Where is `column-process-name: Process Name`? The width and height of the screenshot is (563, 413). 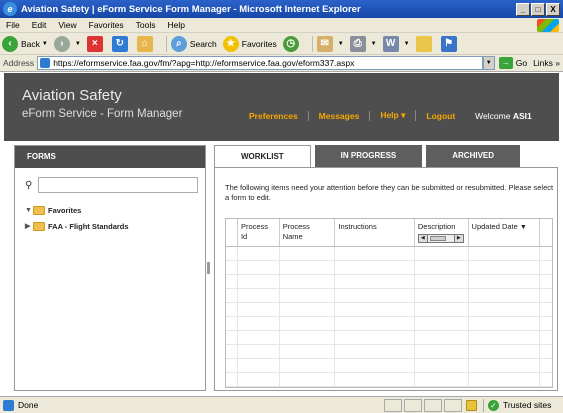
column-process-name: Process Name is located at coordinates (308, 232).